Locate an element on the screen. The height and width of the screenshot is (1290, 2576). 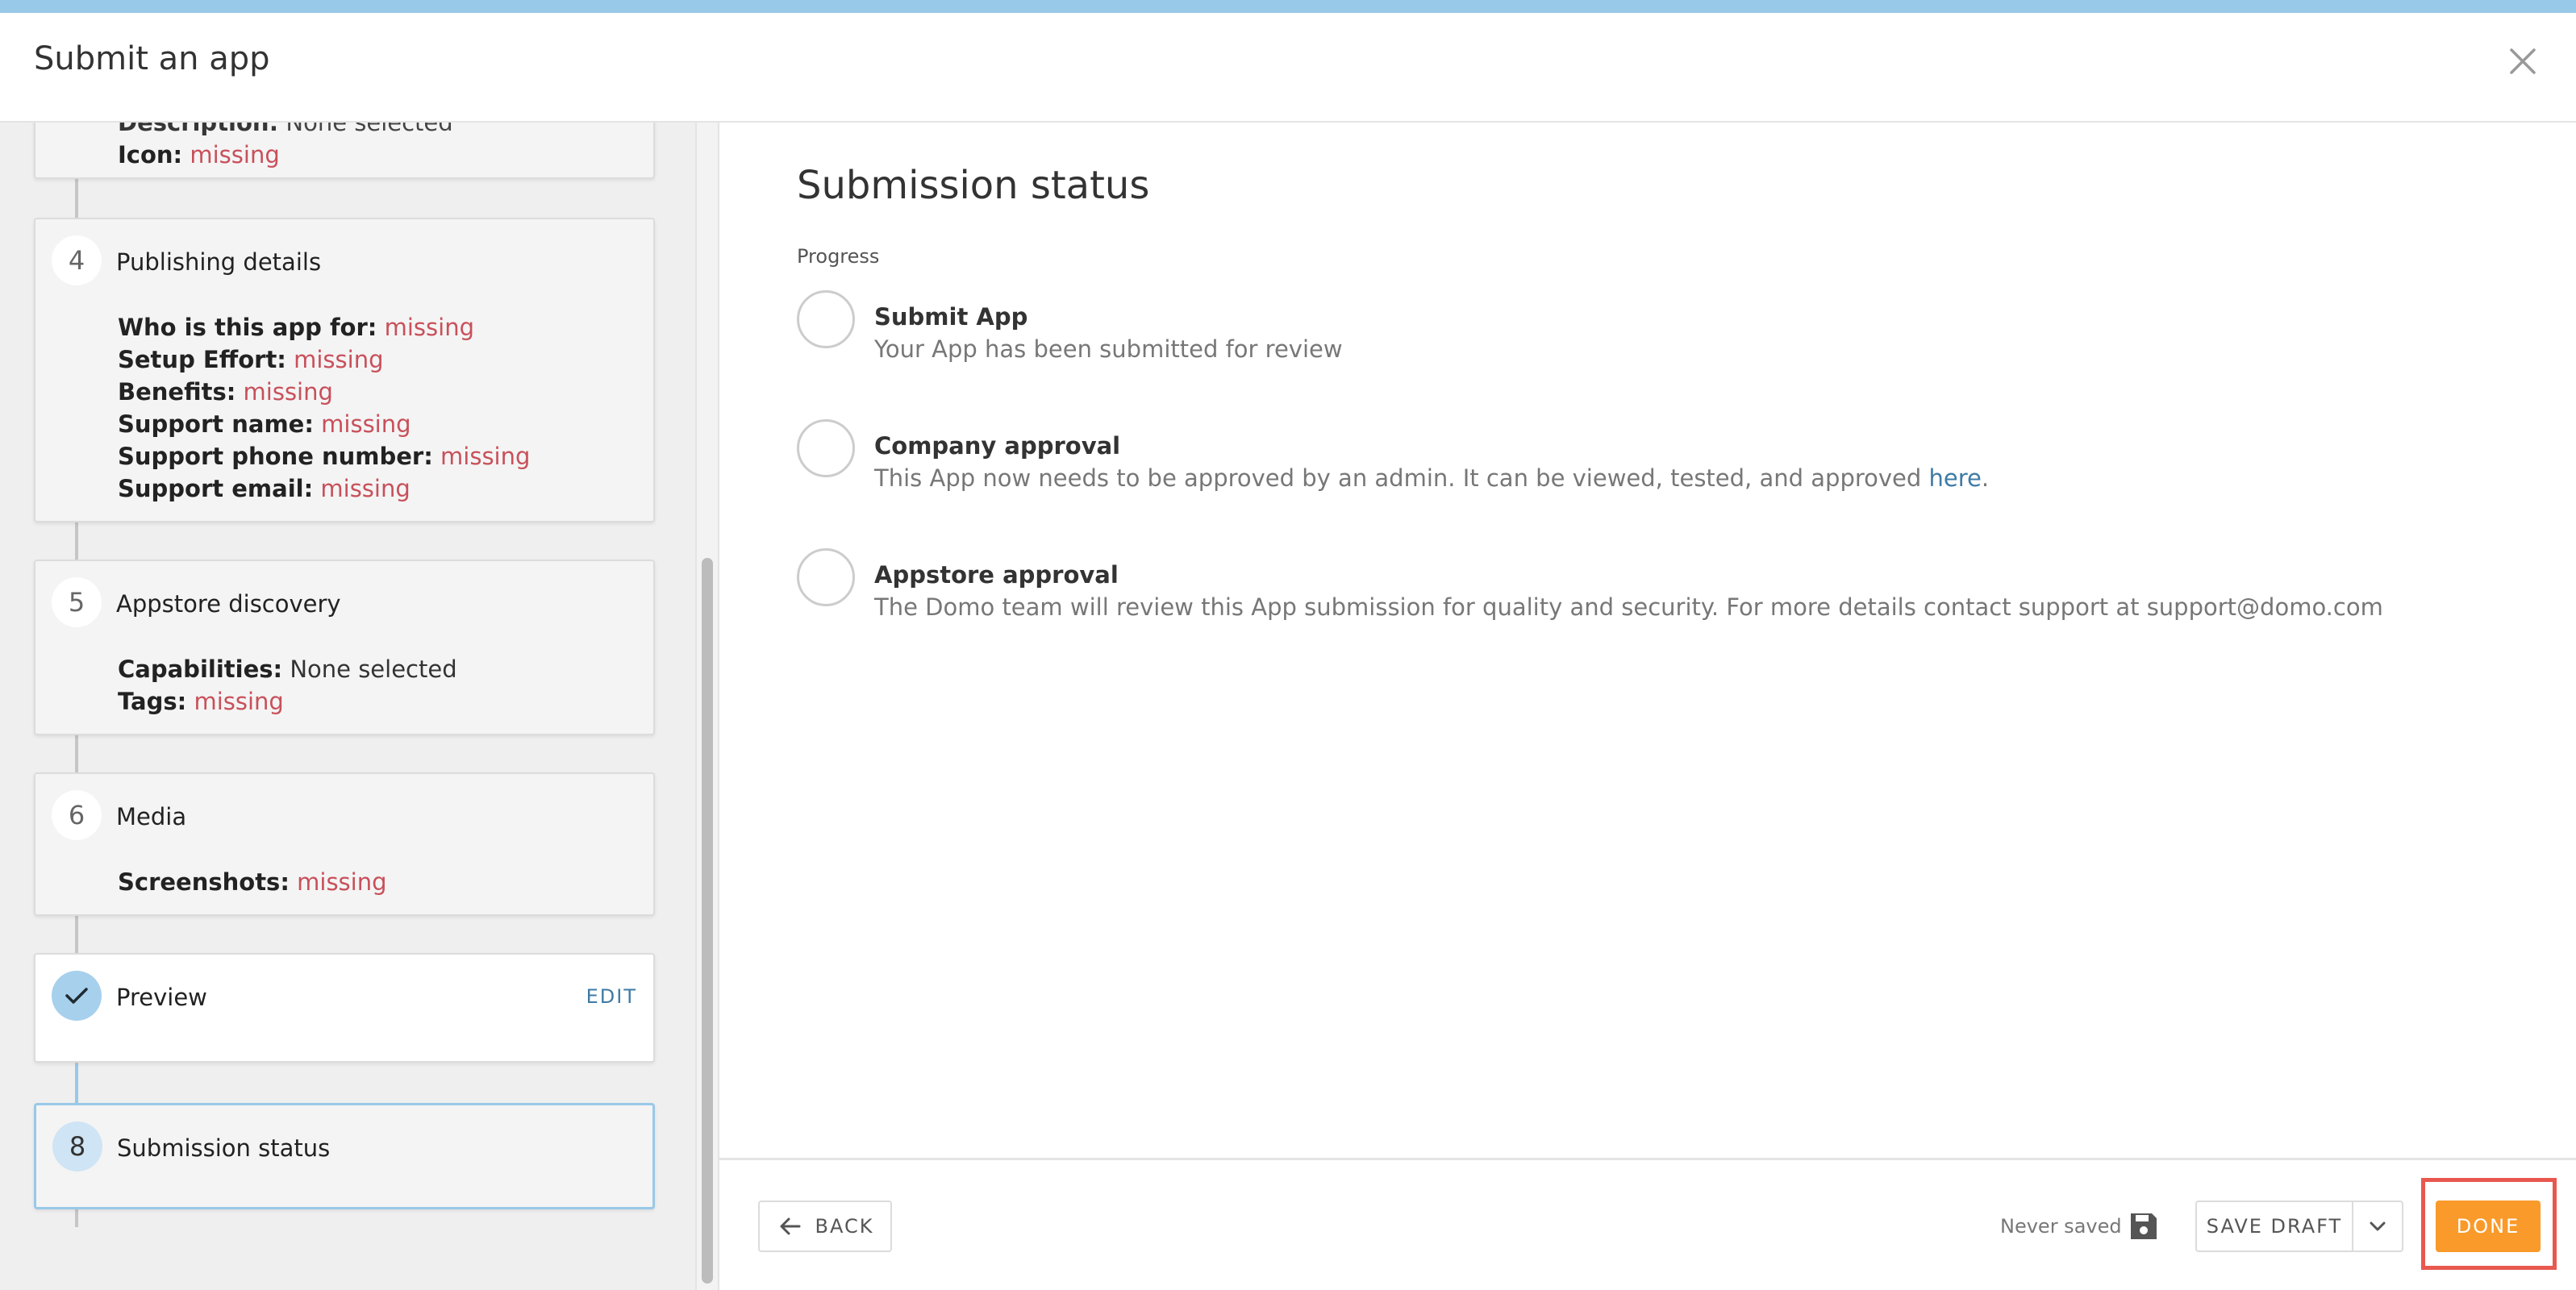
step-number: 5 is located at coordinates (77, 602).